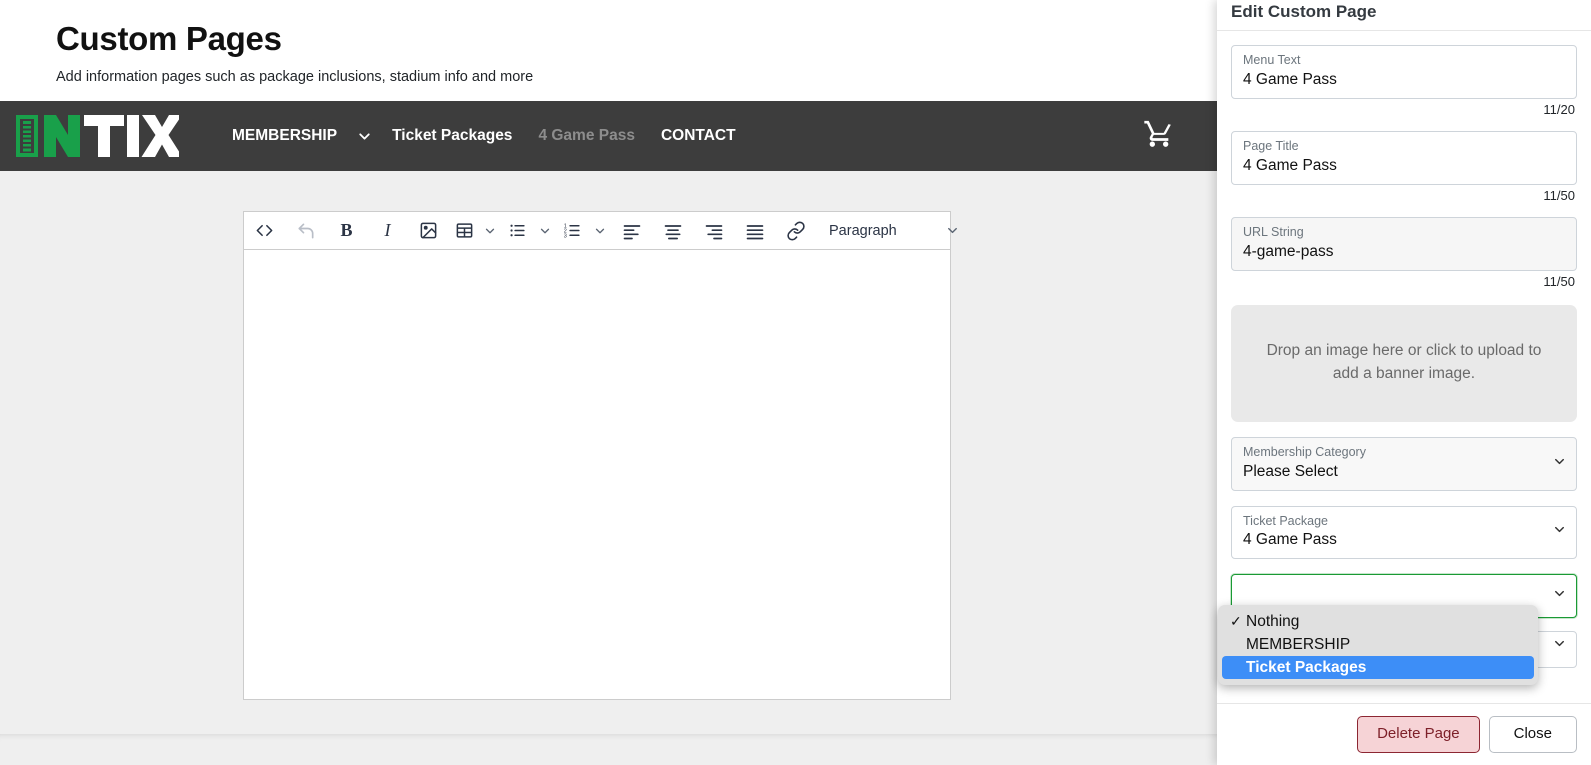 This screenshot has height=765, width=1591. Describe the element at coordinates (1378, 667) in the screenshot. I see `dropdown-option-ticket-packages: Ticket Packages` at that location.